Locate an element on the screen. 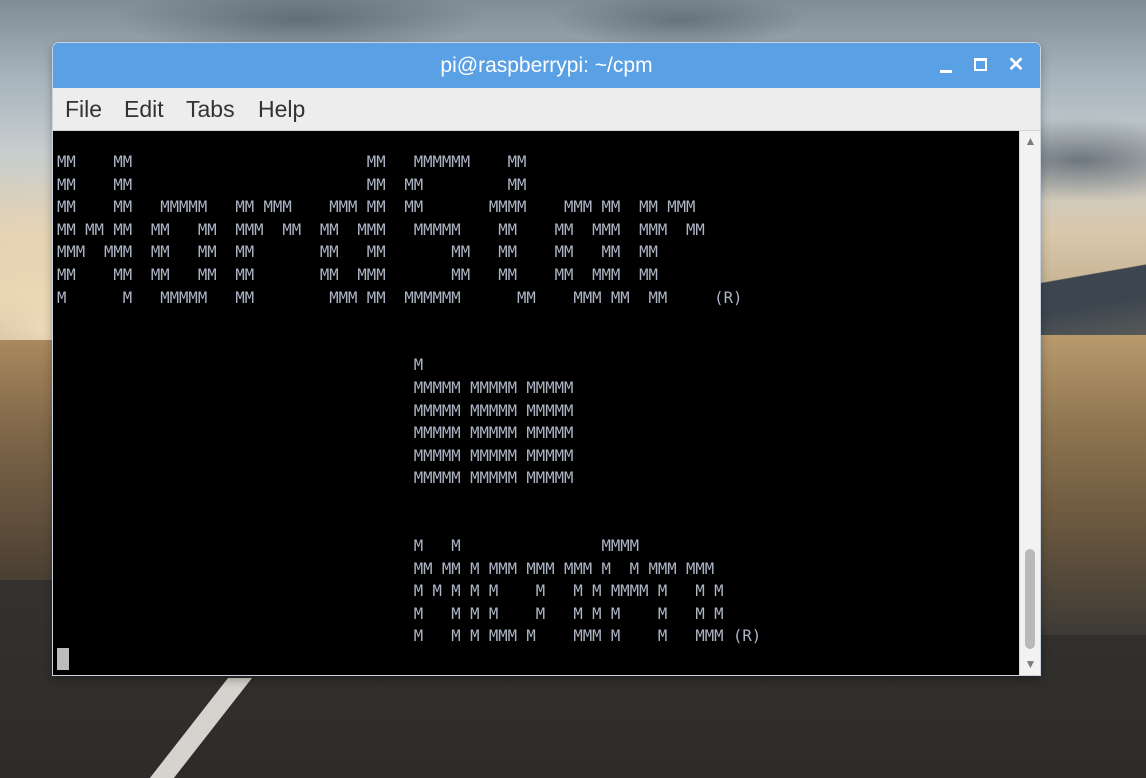  road-marking is located at coordinates (189, 728).